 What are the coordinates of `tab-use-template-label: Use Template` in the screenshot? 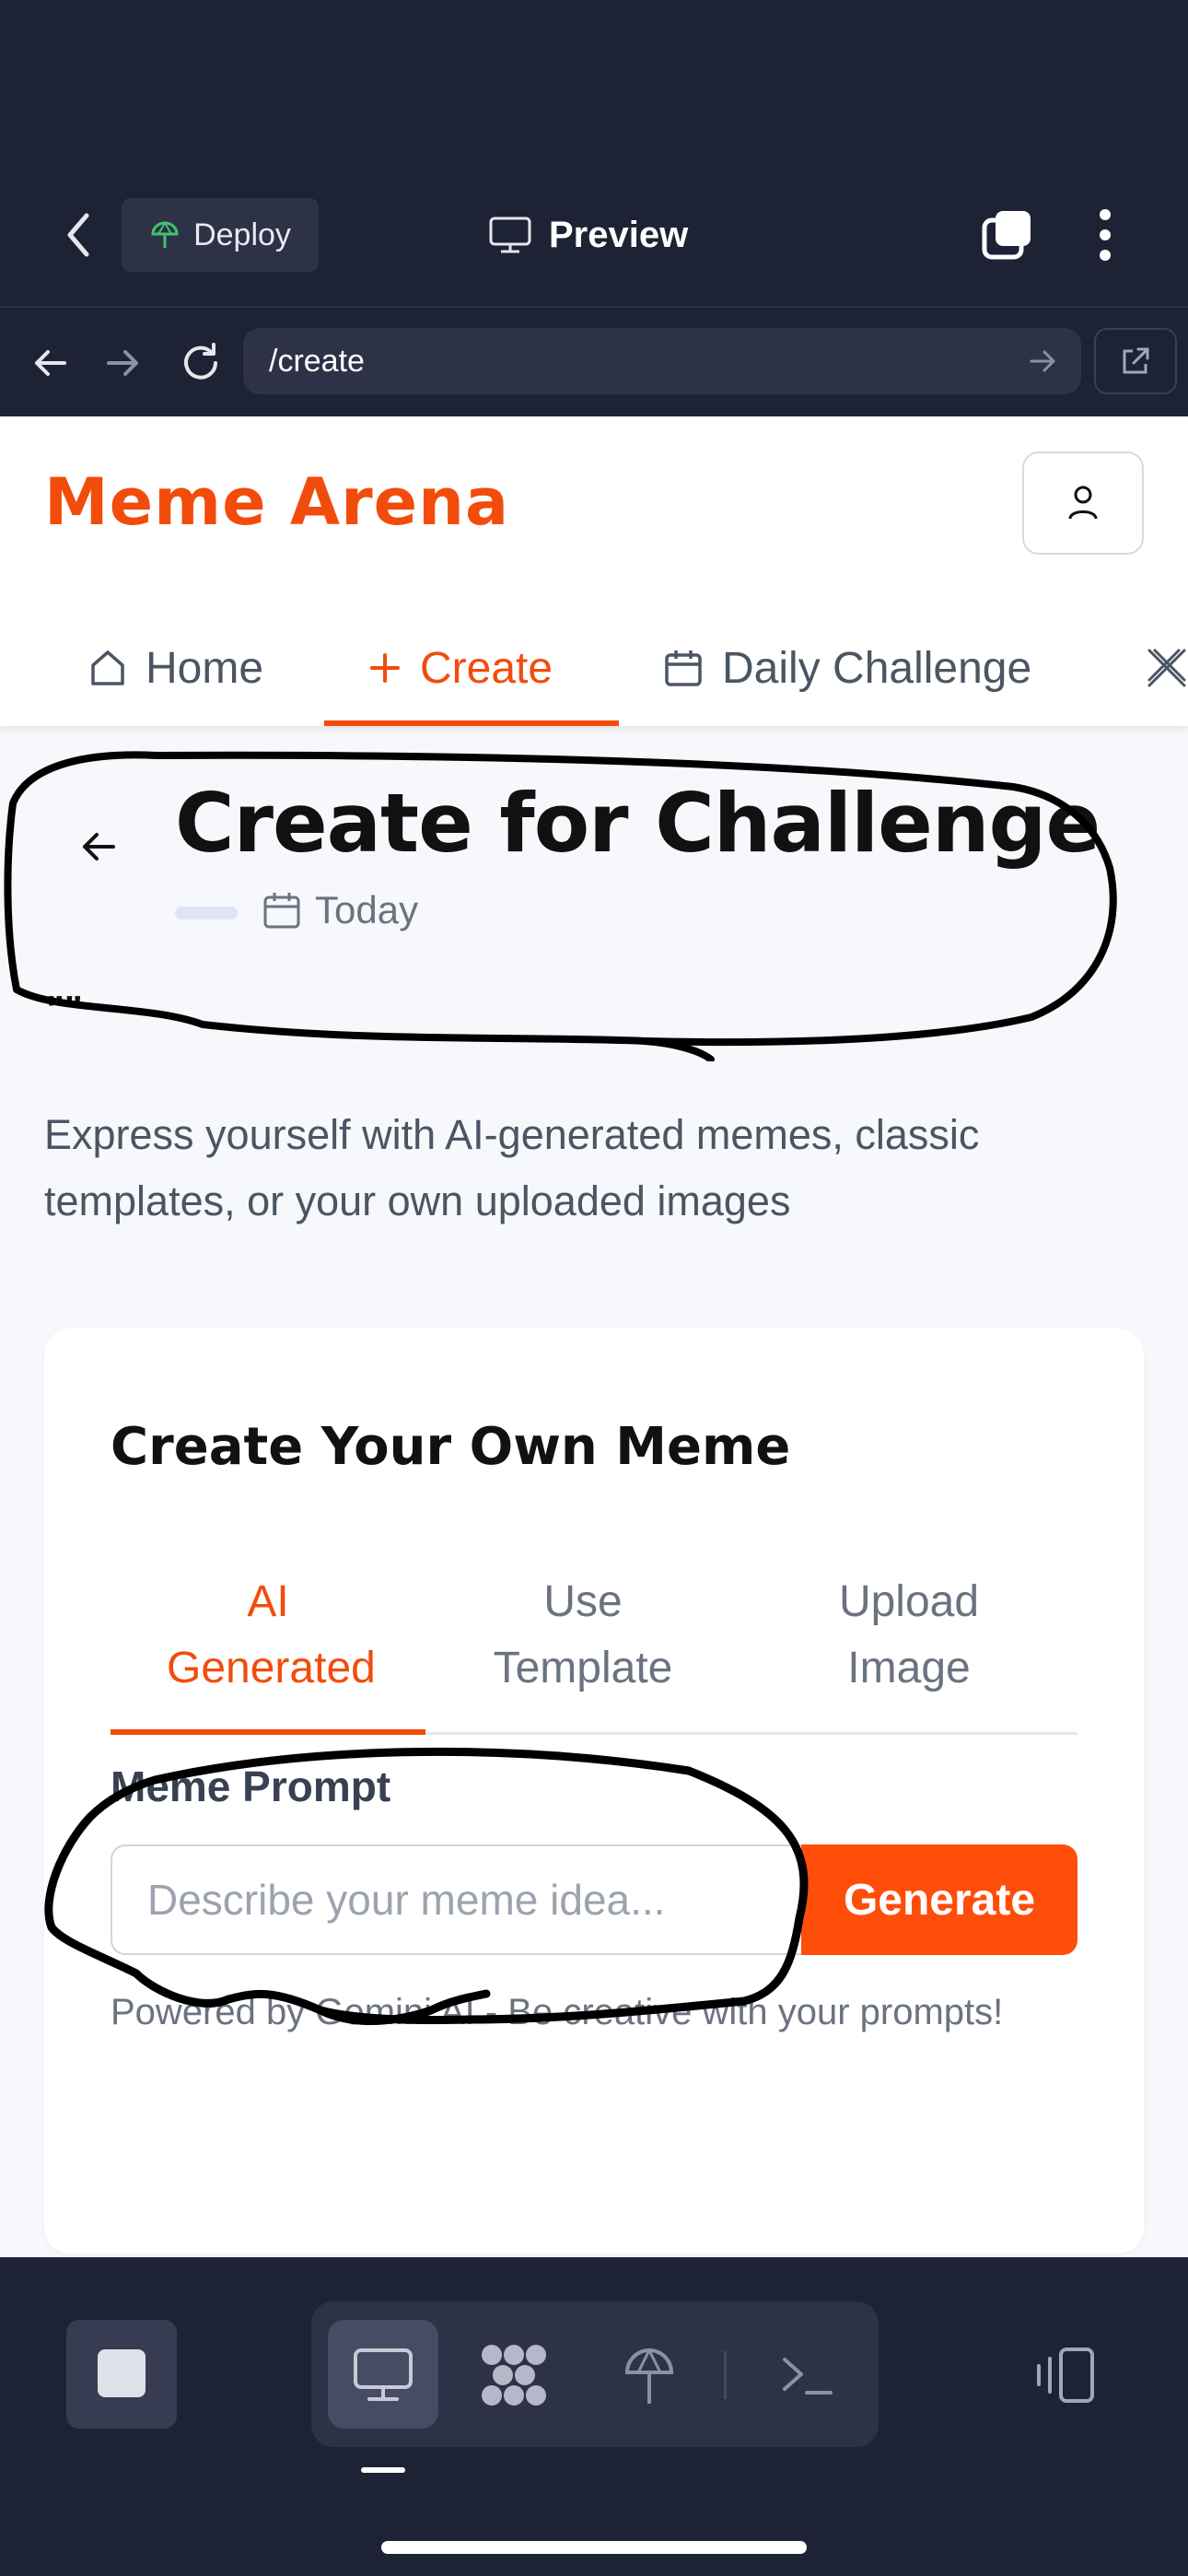 It's located at (583, 1634).